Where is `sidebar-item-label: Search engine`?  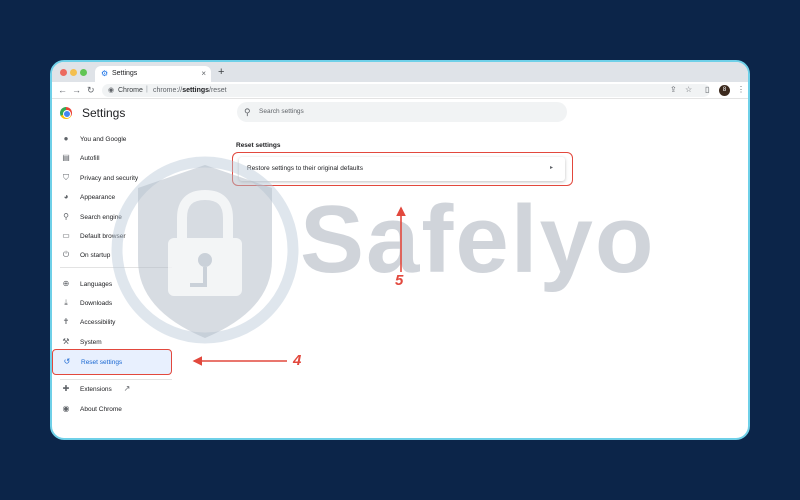 sidebar-item-label: Search engine is located at coordinates (101, 217).